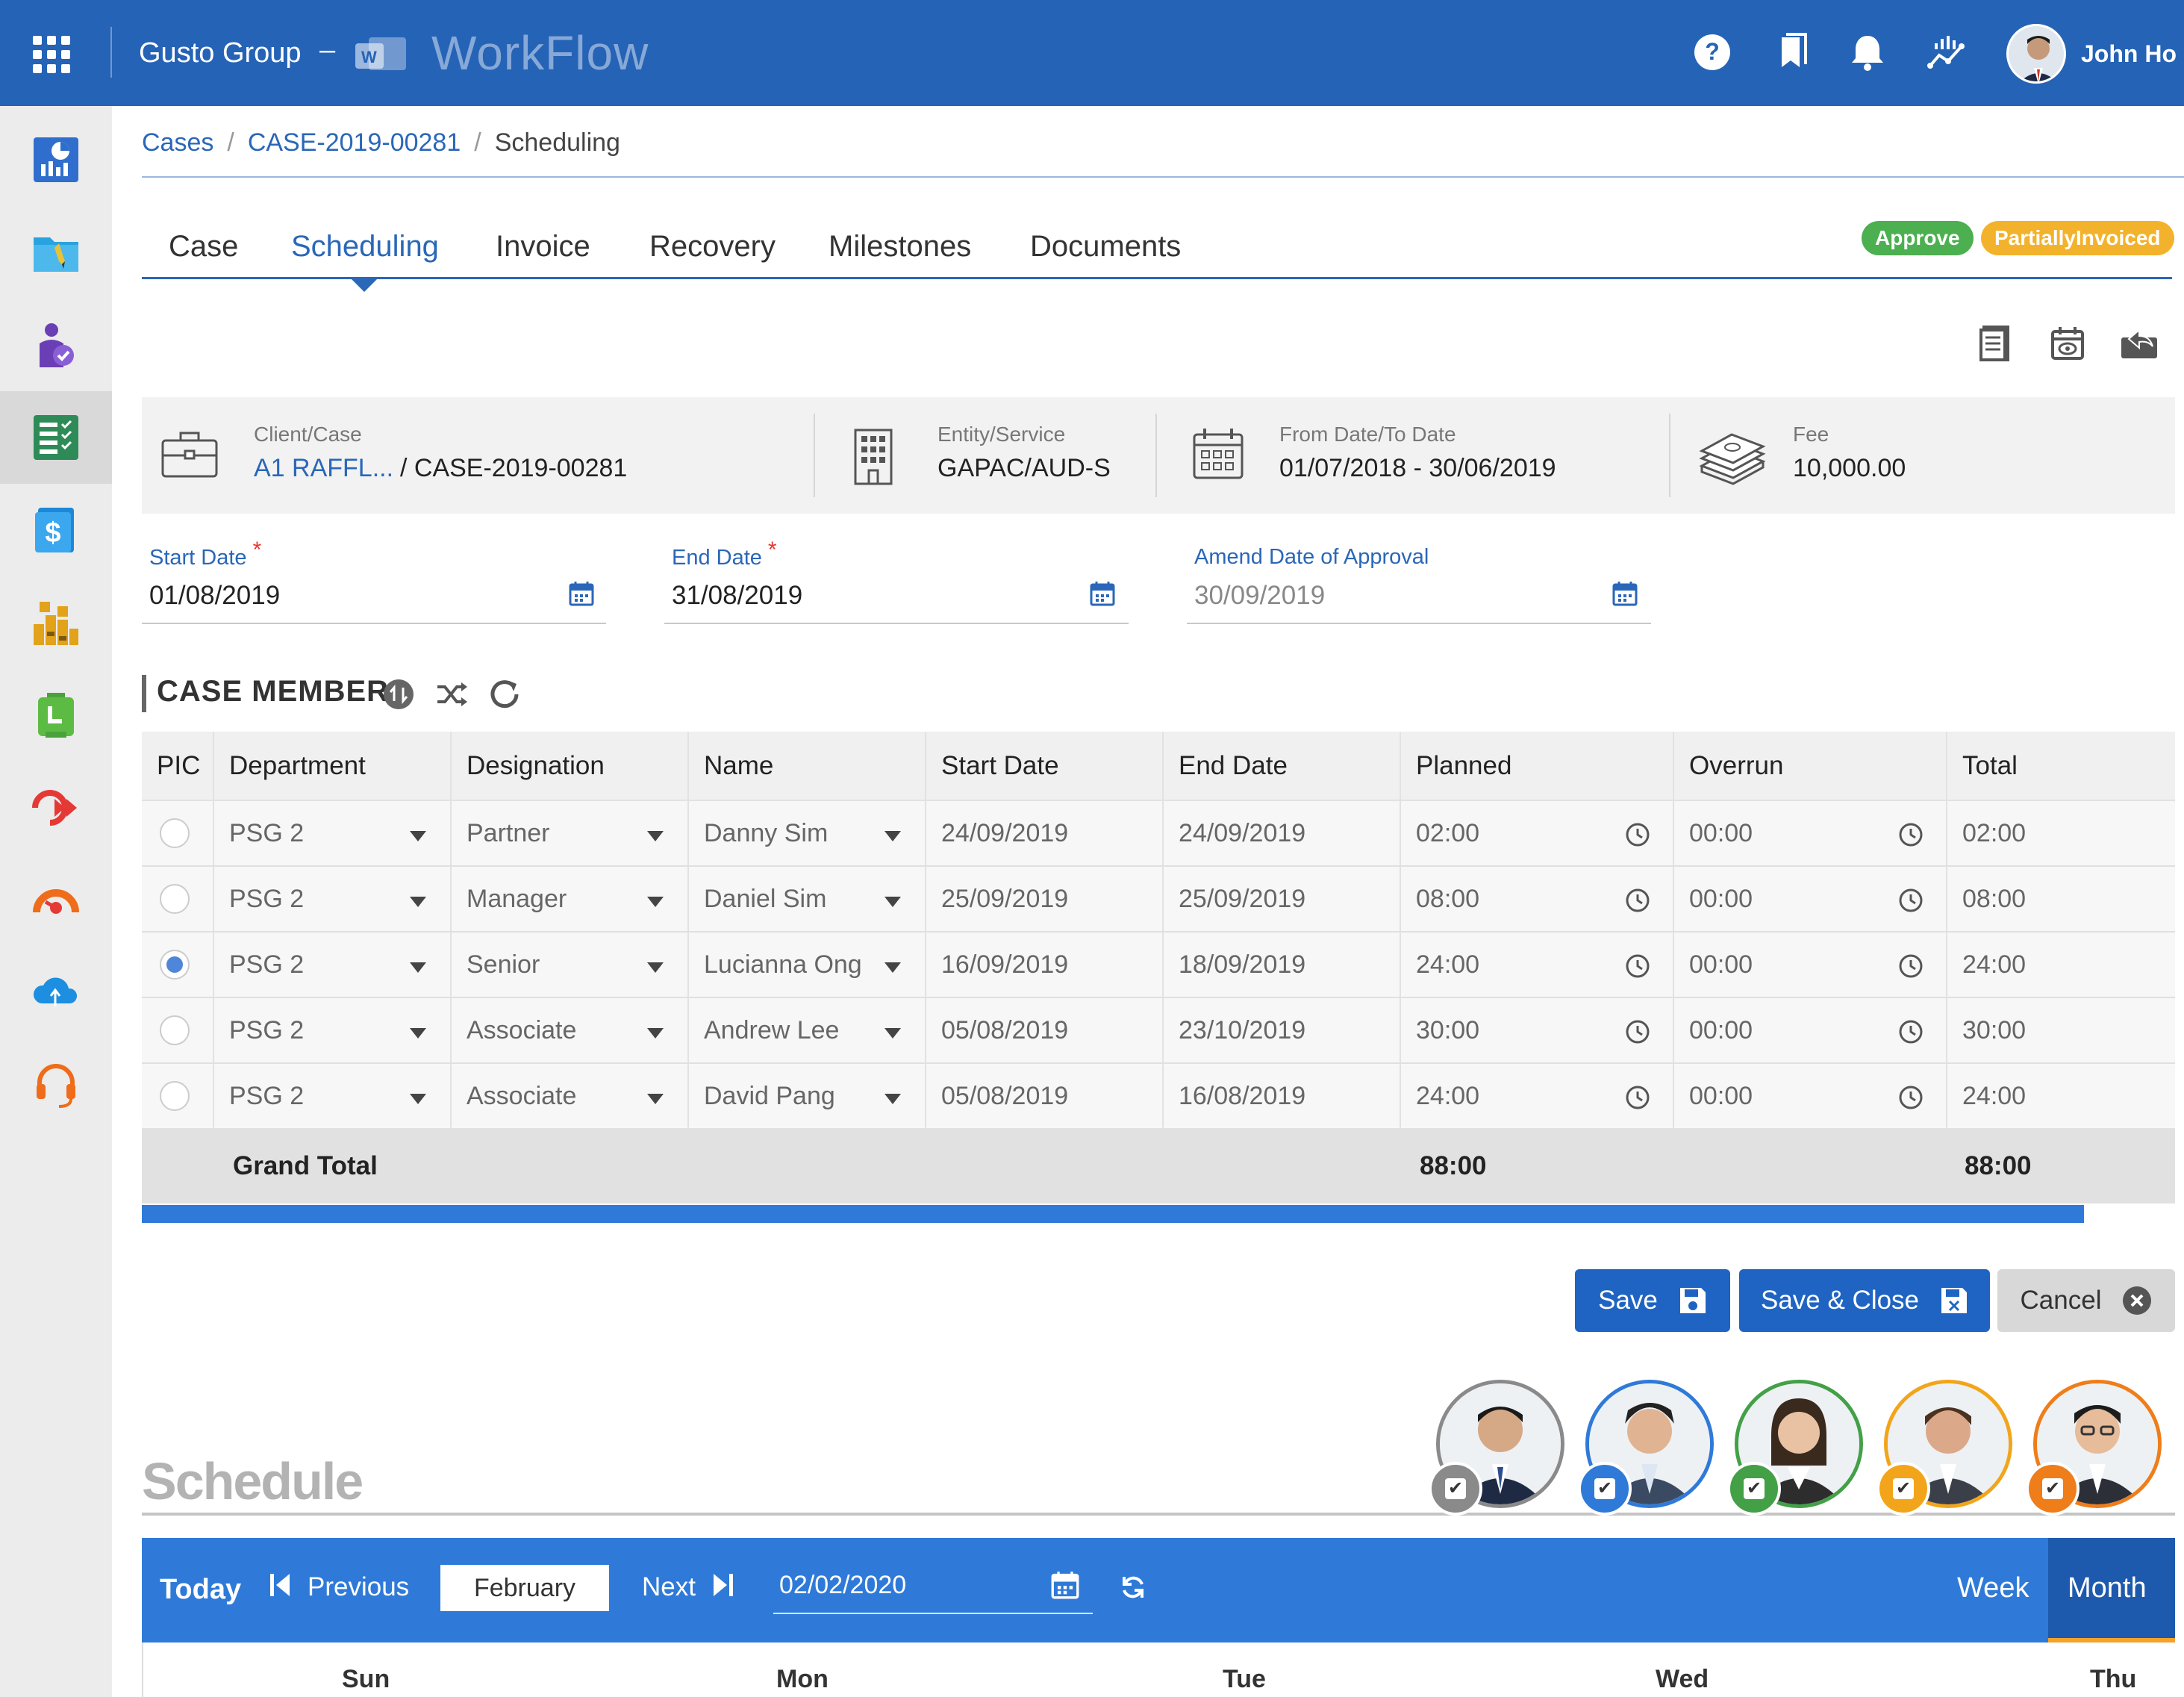 The width and height of the screenshot is (2184, 1697). I want to click on end-date-cell: 25/09/2019, so click(1282, 899).